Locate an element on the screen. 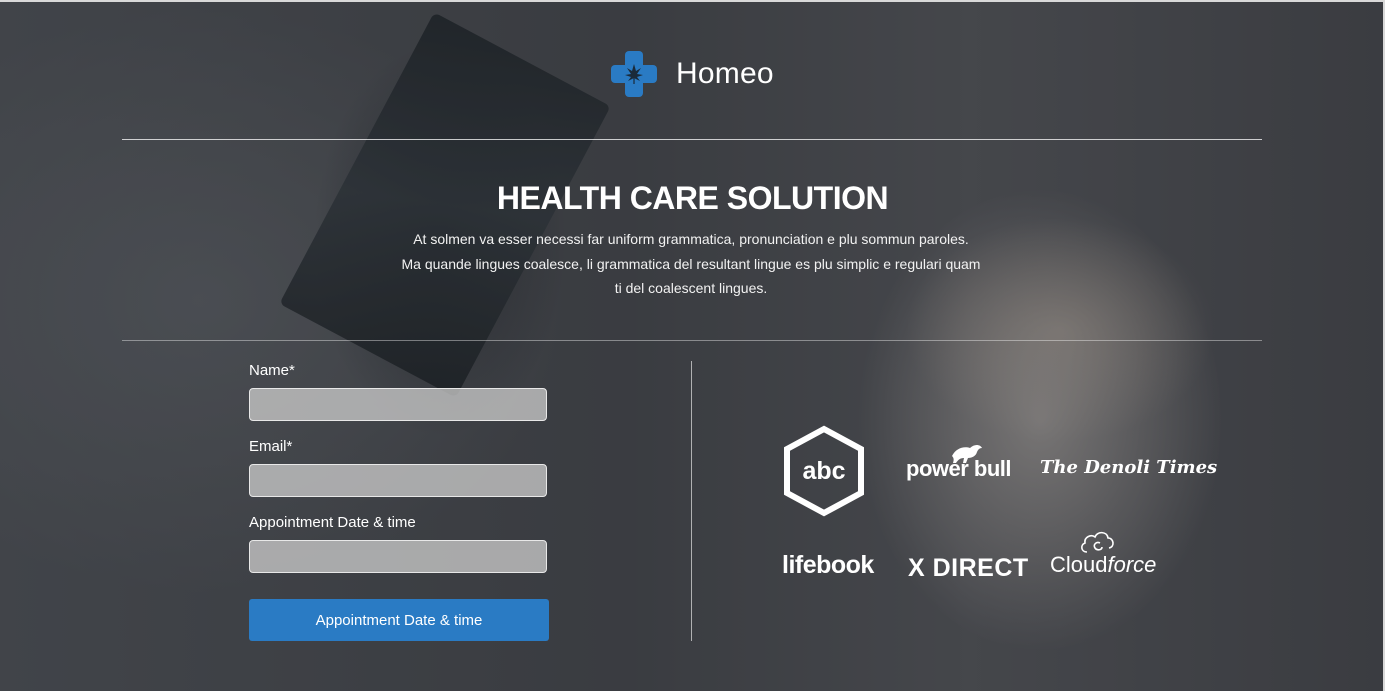  partner-logo-abc: abc is located at coordinates (824, 471).